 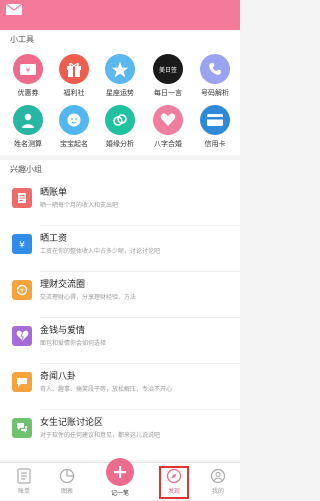 I want to click on tool-label: 优惠券, so click(x=28, y=93).